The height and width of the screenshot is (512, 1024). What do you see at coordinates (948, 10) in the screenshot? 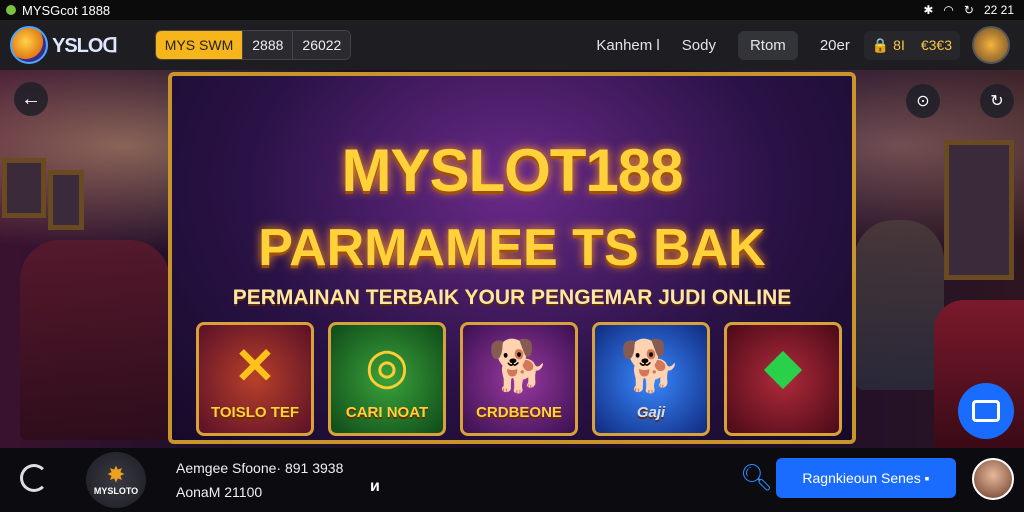
I see `wifi-icon: ◠` at bounding box center [948, 10].